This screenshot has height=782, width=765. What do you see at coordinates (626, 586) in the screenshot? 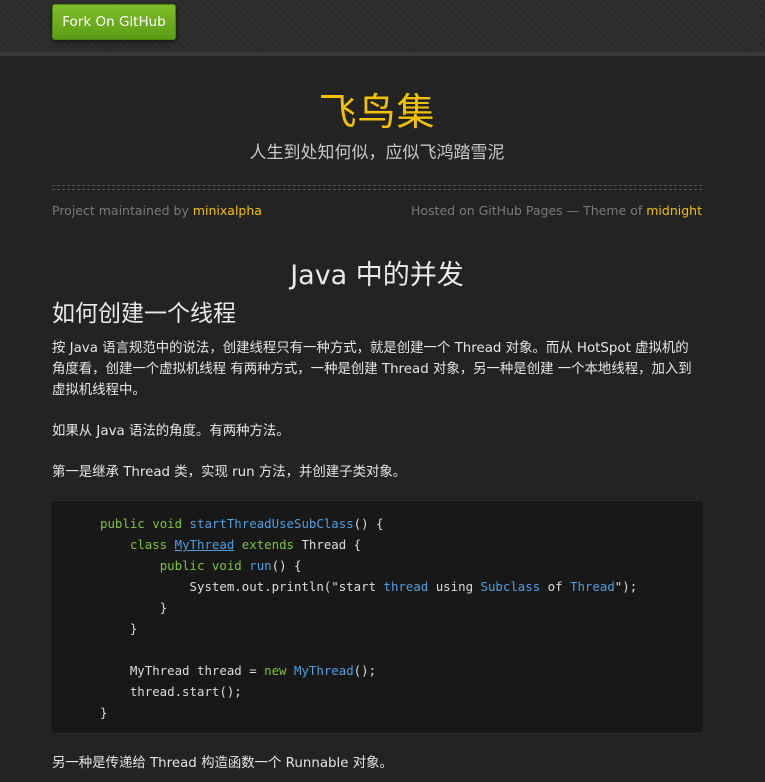
I see `code-token: ");` at bounding box center [626, 586].